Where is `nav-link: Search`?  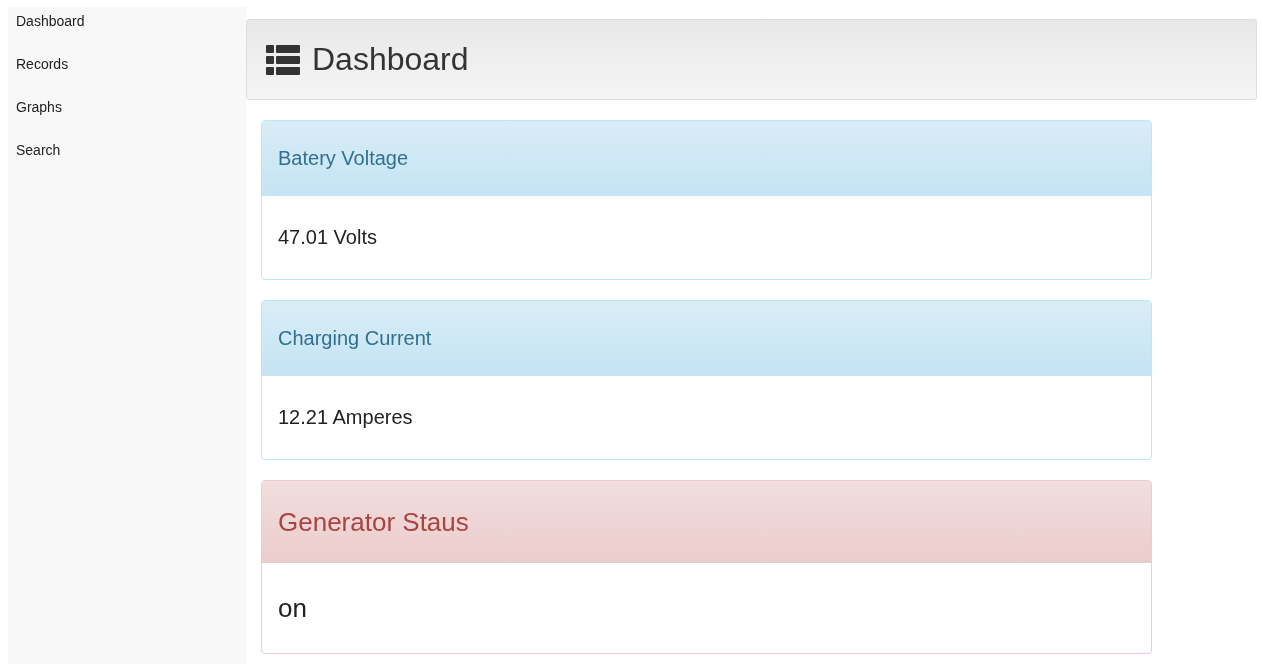
nav-link: Search is located at coordinates (38, 150).